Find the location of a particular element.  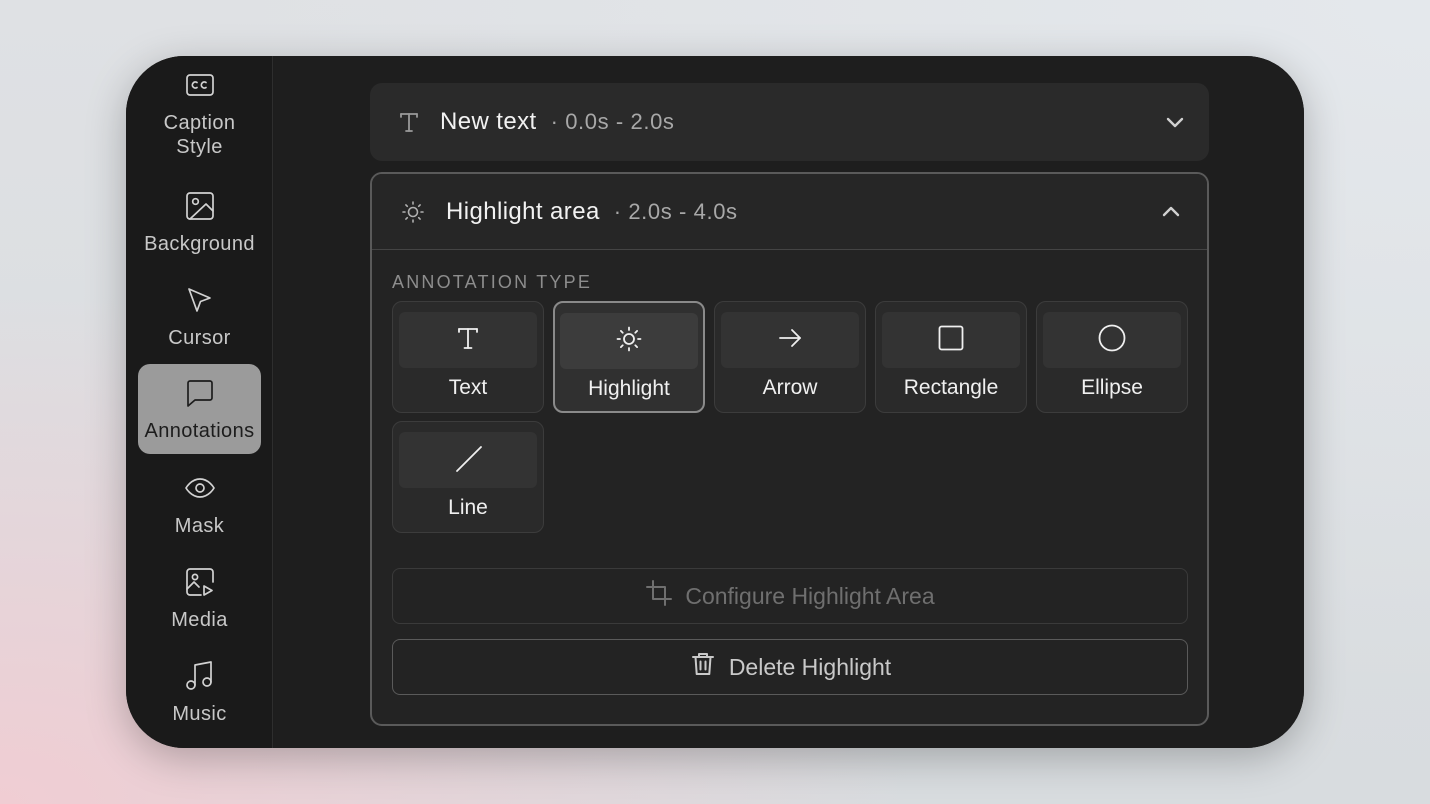

arrow-right-icon is located at coordinates (790, 340).